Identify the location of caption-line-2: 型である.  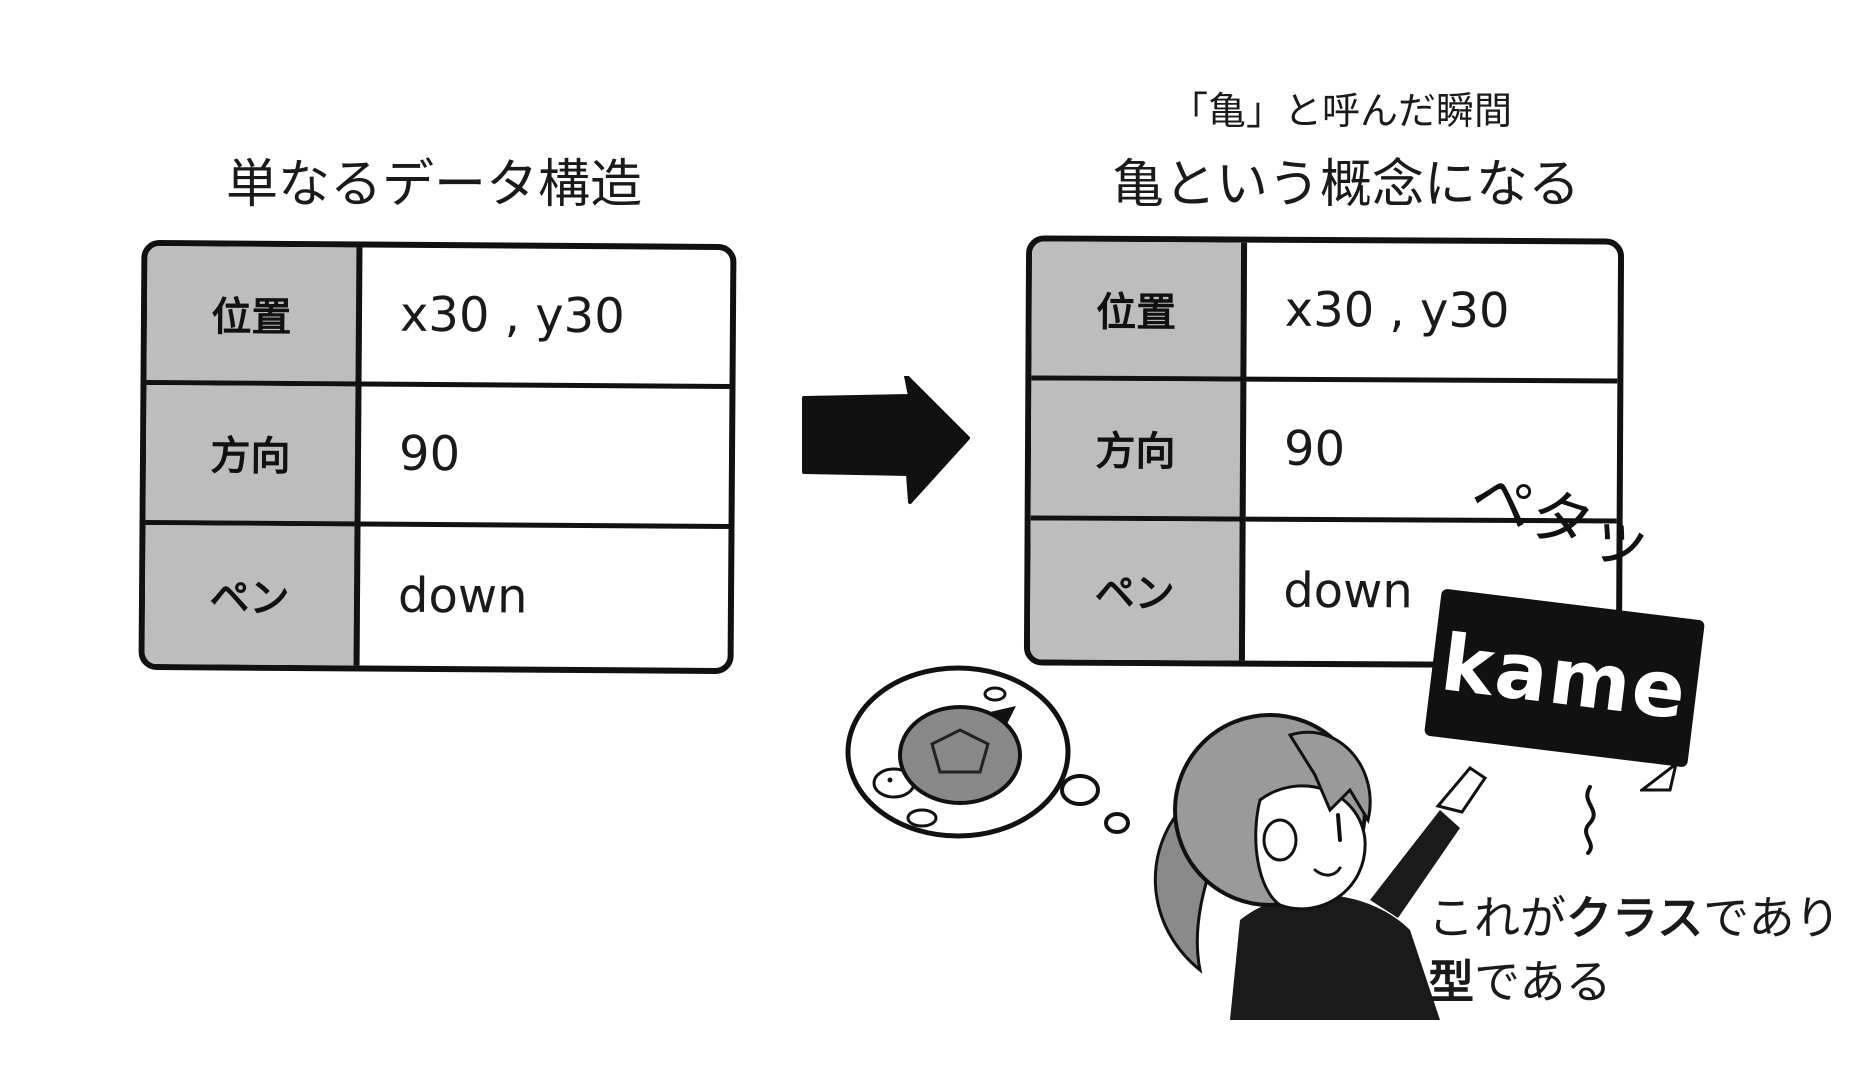
(1520, 979).